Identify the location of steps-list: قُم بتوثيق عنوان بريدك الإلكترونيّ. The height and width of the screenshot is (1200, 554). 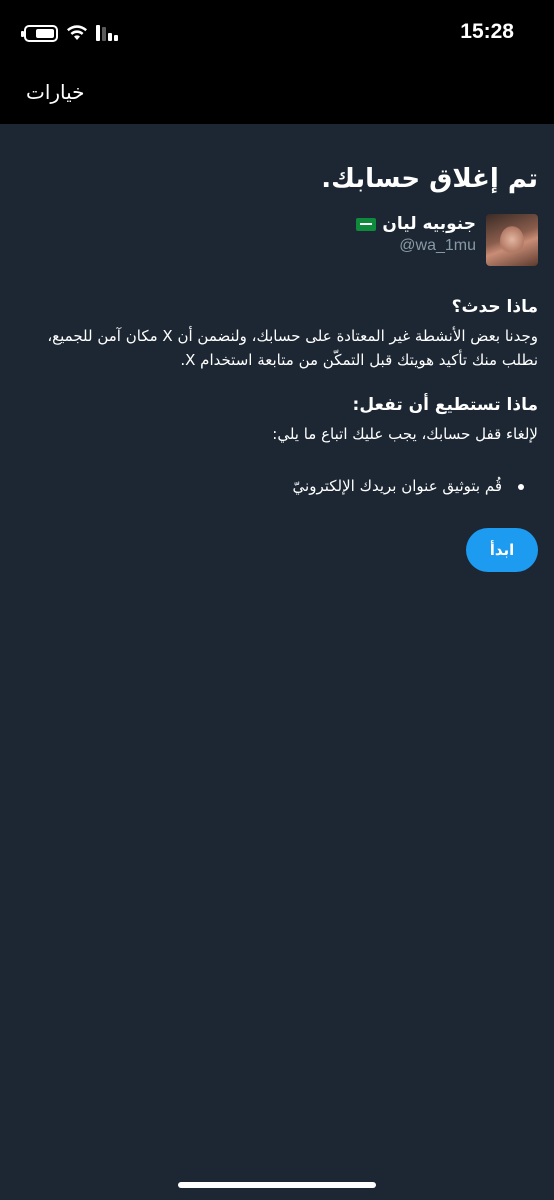
(277, 486).